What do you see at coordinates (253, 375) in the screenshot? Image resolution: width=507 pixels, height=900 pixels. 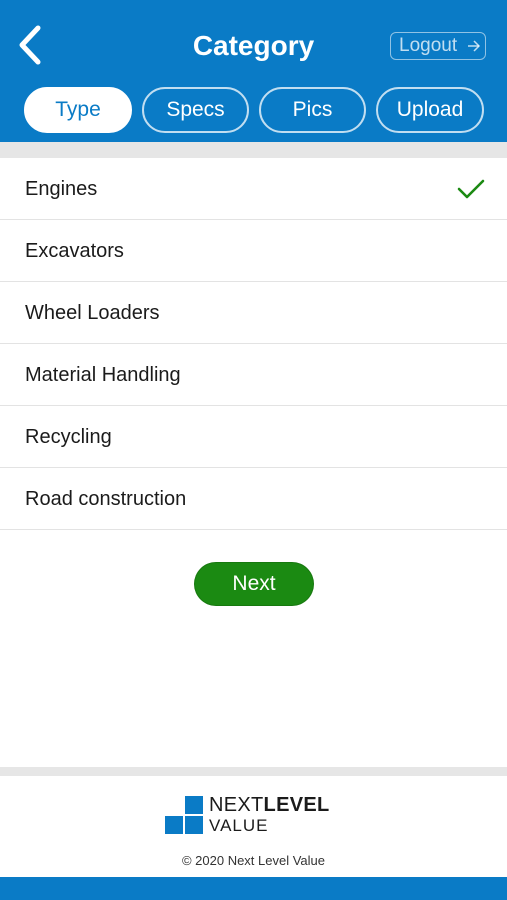 I see `category-item-material-handling: Material Handling` at bounding box center [253, 375].